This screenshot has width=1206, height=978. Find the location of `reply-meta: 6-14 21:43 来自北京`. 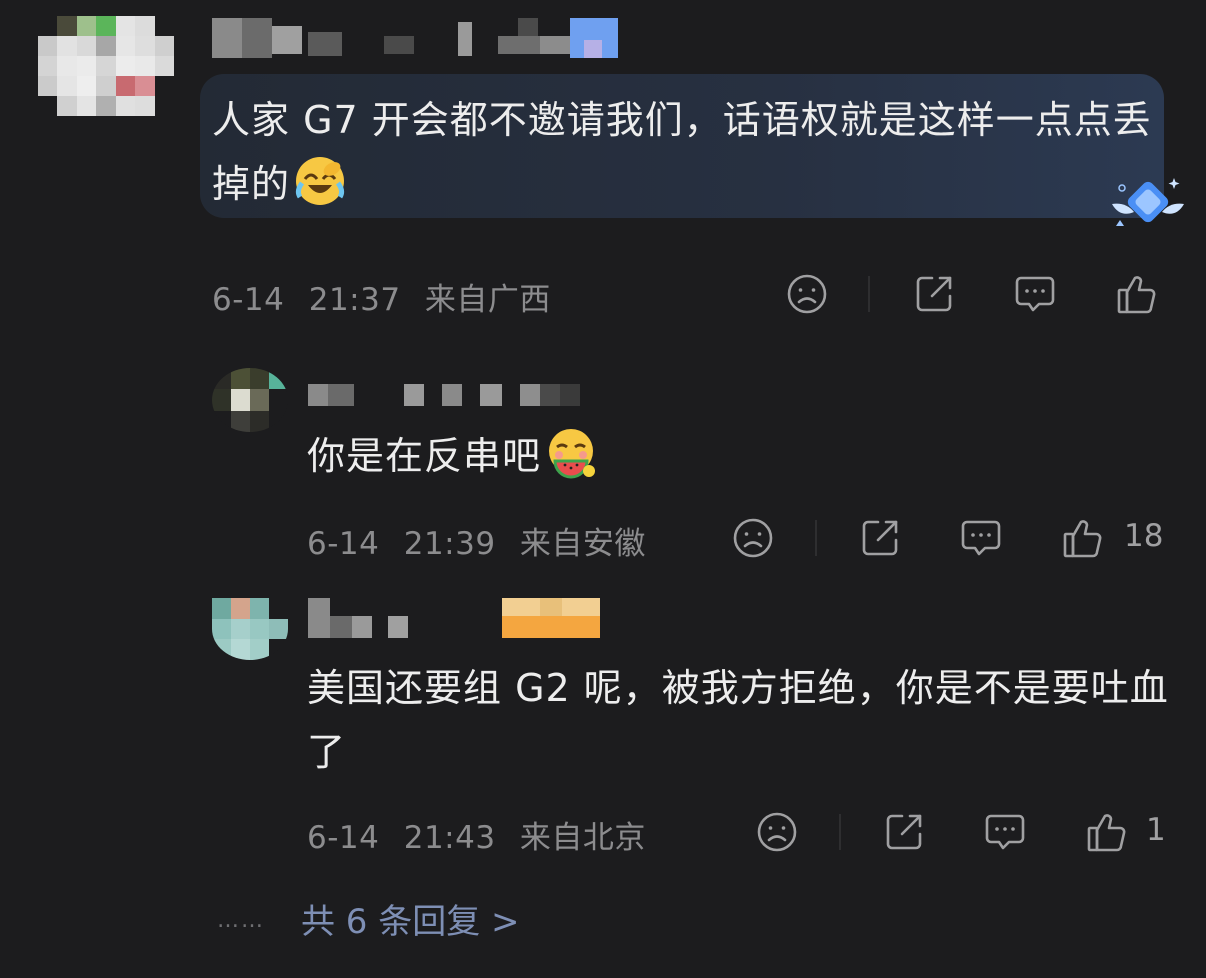

reply-meta: 6-14 21:43 来自北京 is located at coordinates (476, 834).